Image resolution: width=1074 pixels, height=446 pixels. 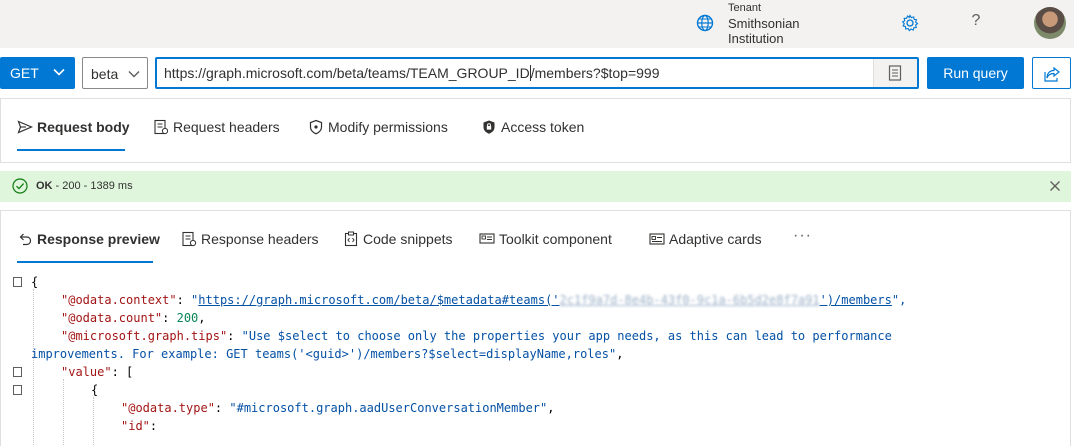 I want to click on tab-label: Code snippets, so click(x=408, y=239).